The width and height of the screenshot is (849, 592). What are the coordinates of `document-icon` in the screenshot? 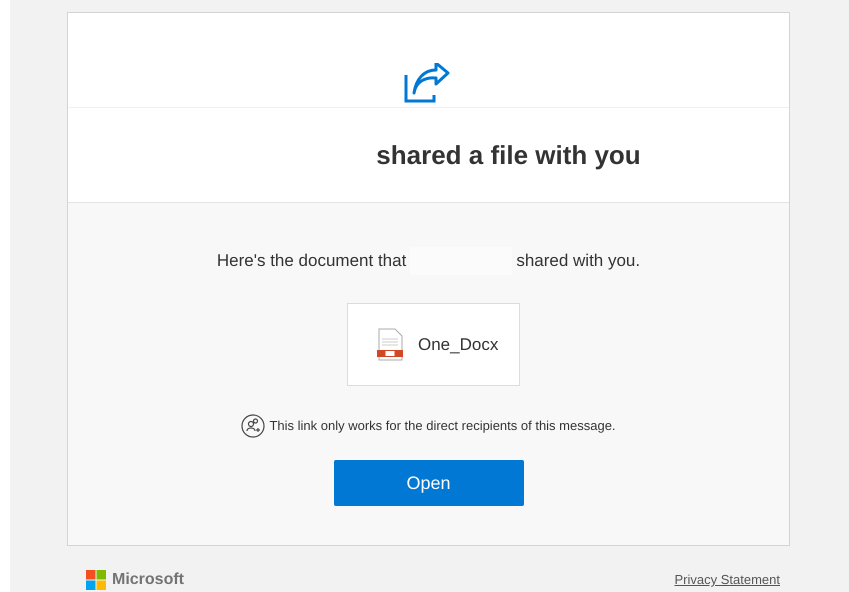 It's located at (390, 345).